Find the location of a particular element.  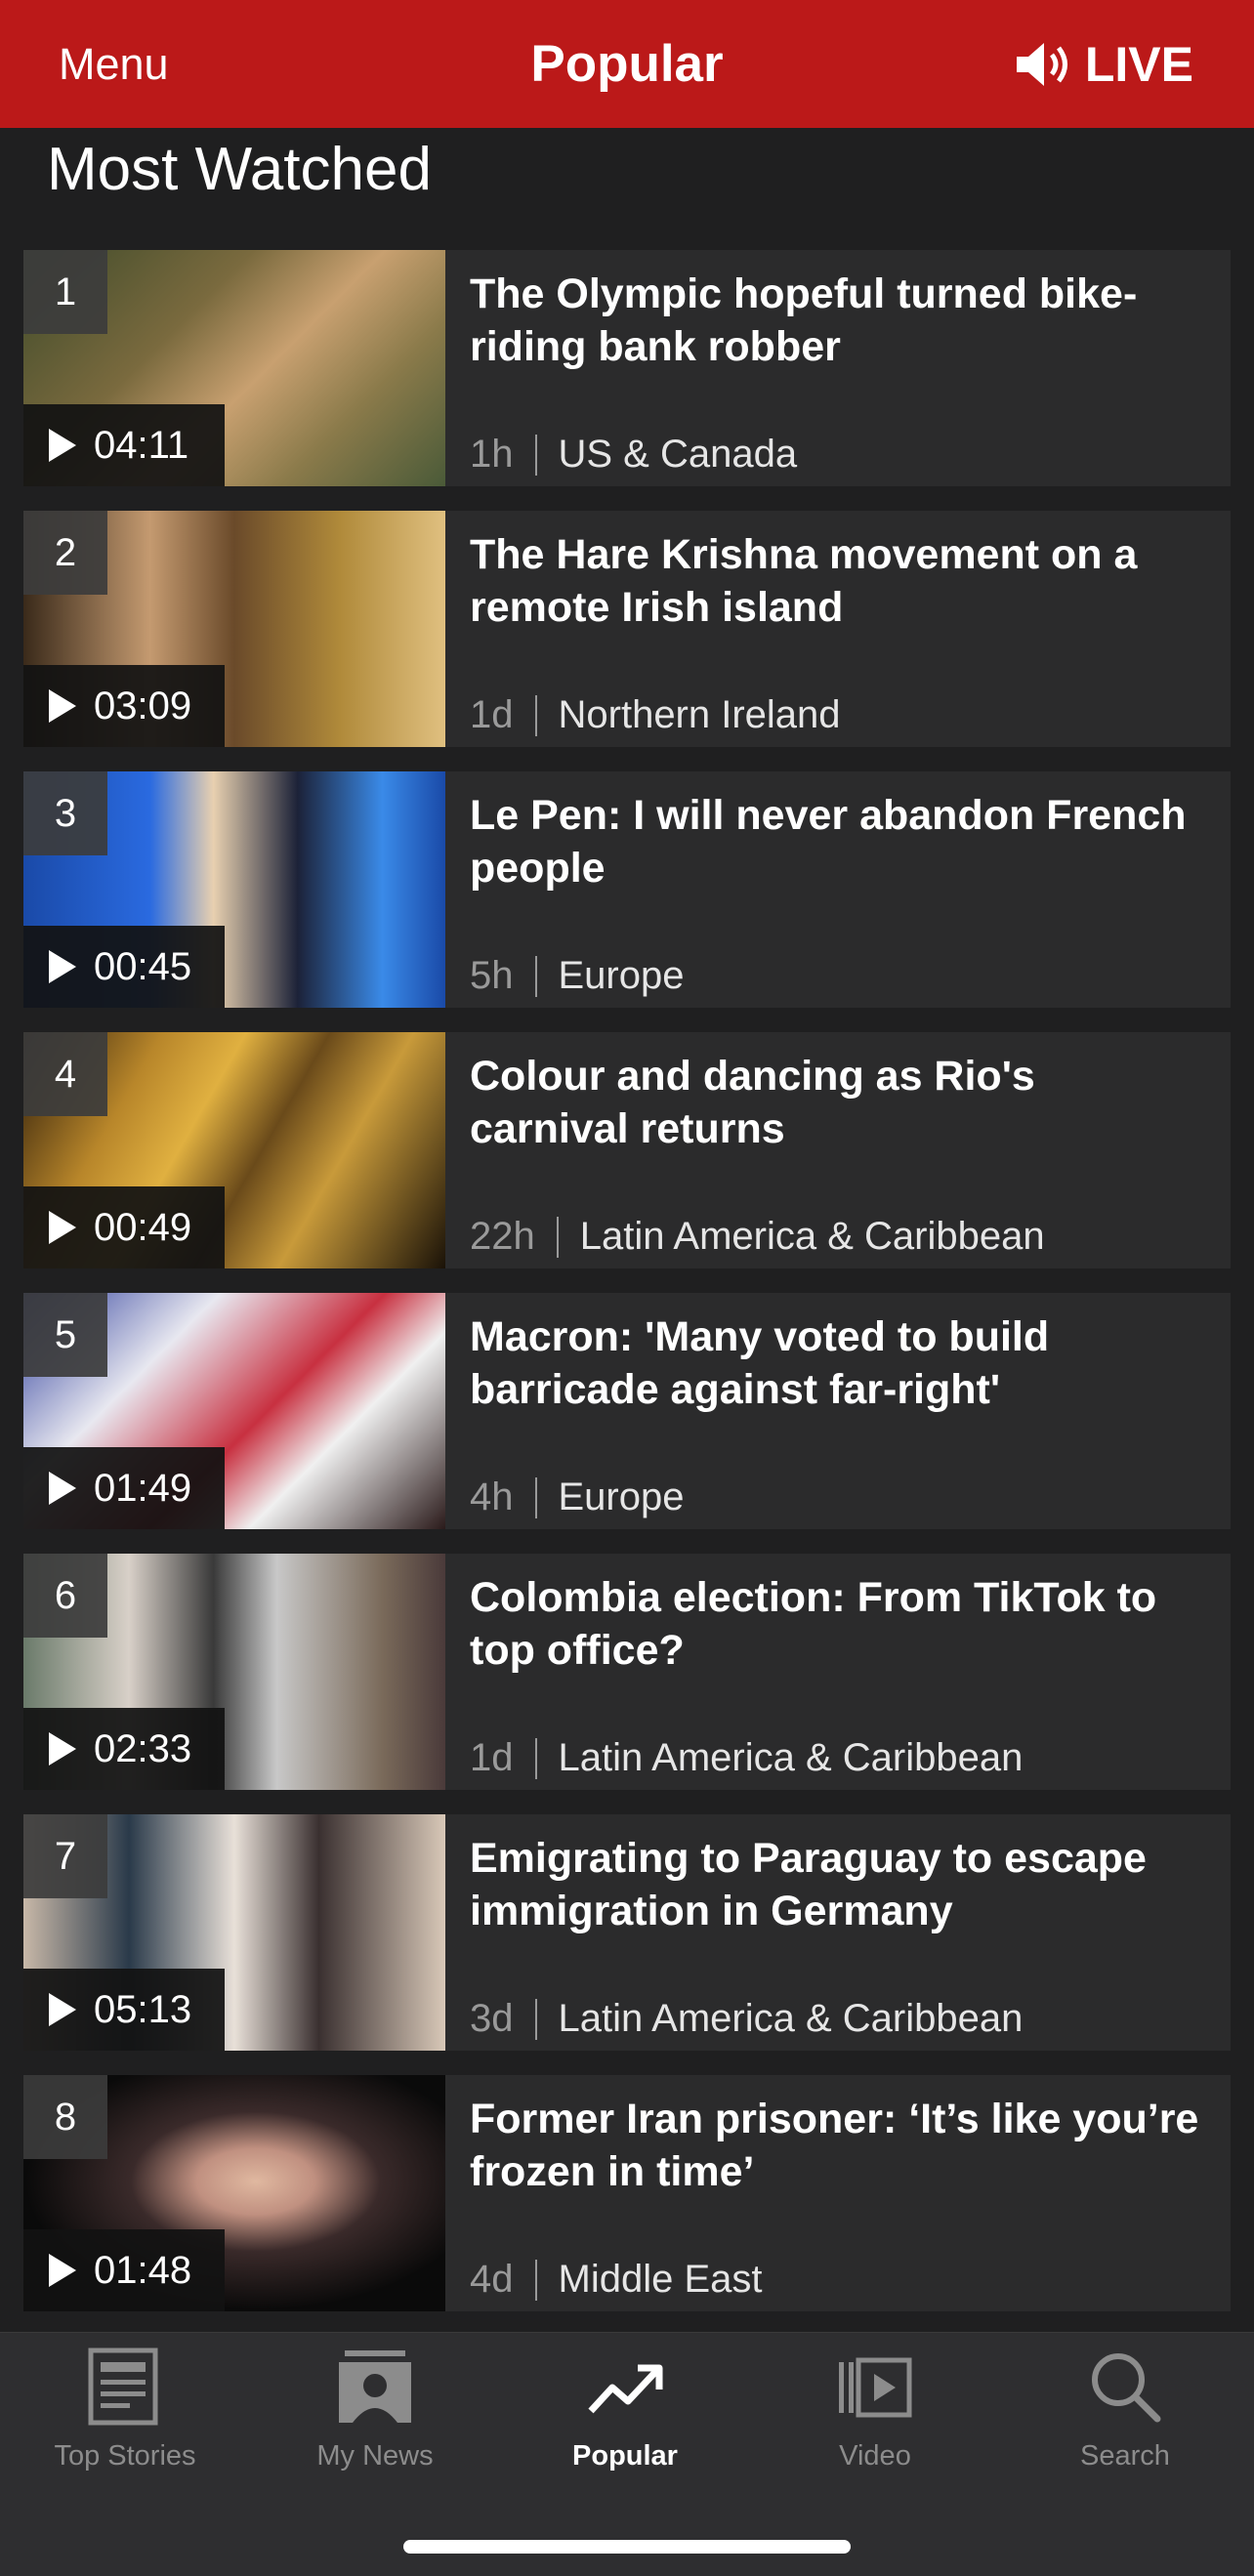

video-thumbnail: 2 03:09 is located at coordinates (234, 629).